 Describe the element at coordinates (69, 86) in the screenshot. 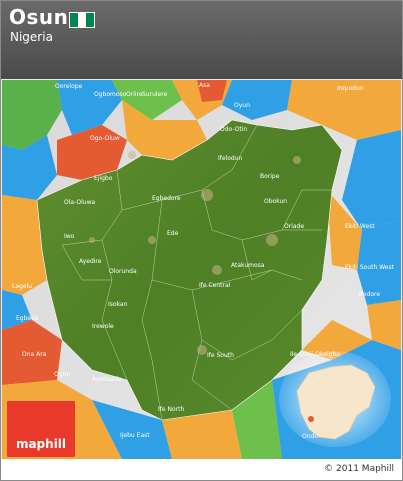

I see `svg-text: Oorelope` at that location.